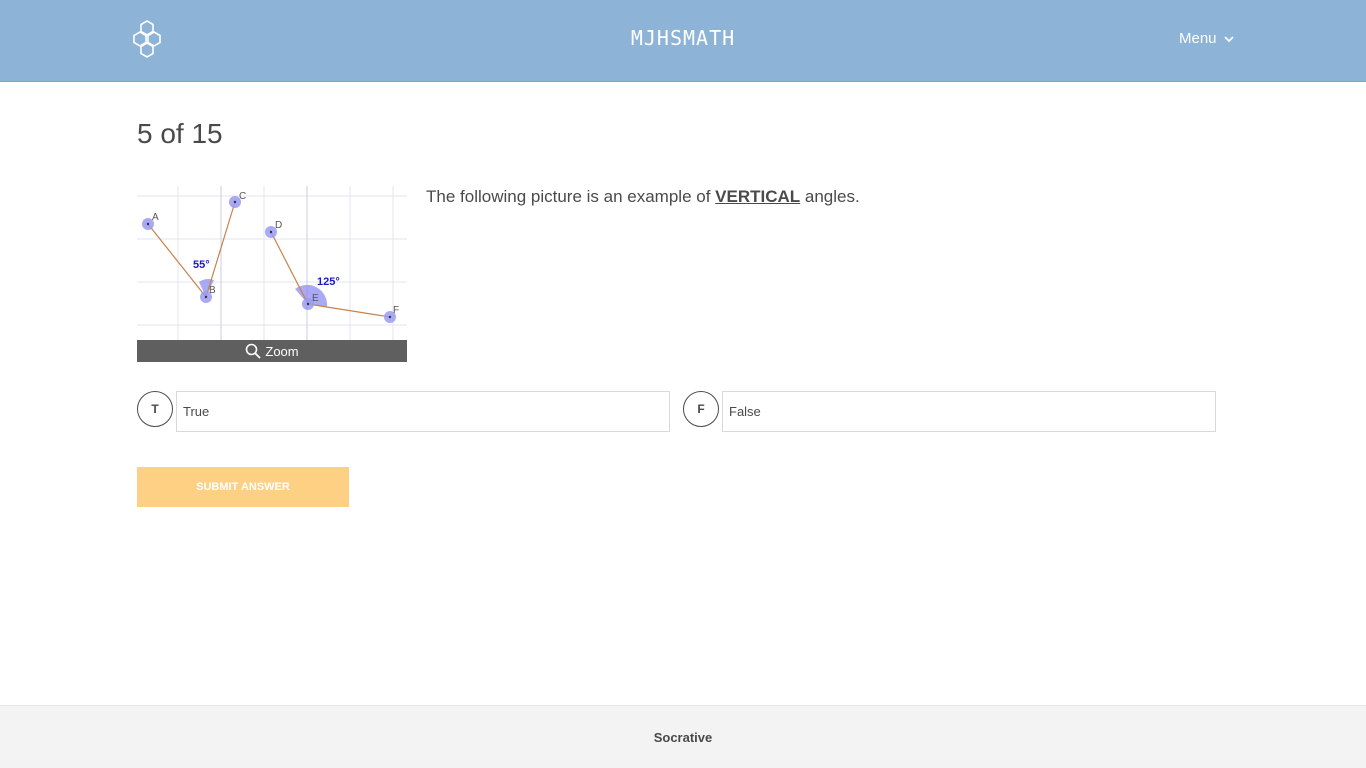  Describe the element at coordinates (155, 409) in the screenshot. I see `answer-letter-t: T` at that location.